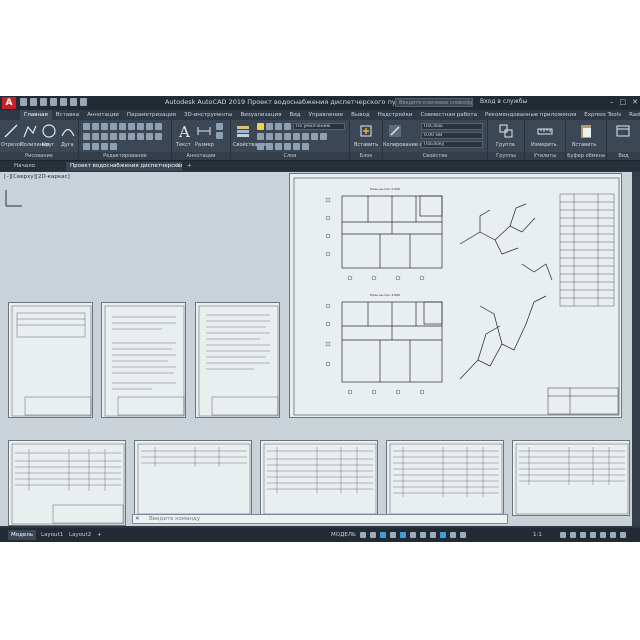 The image size is (640, 640). What do you see at coordinates (219, 135) in the screenshot?
I see `table-icon` at bounding box center [219, 135].